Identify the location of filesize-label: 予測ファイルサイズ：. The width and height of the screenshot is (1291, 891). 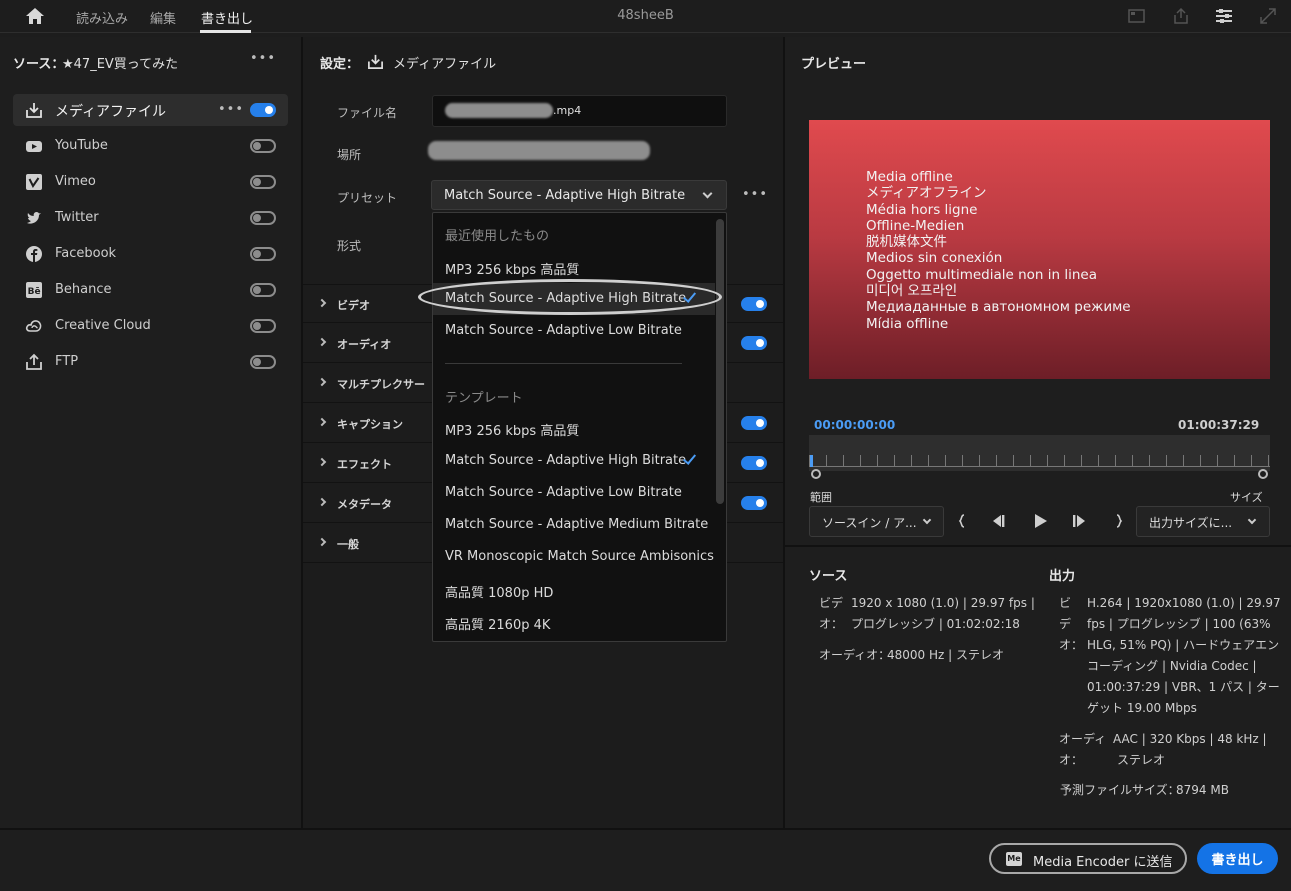
(1120, 790).